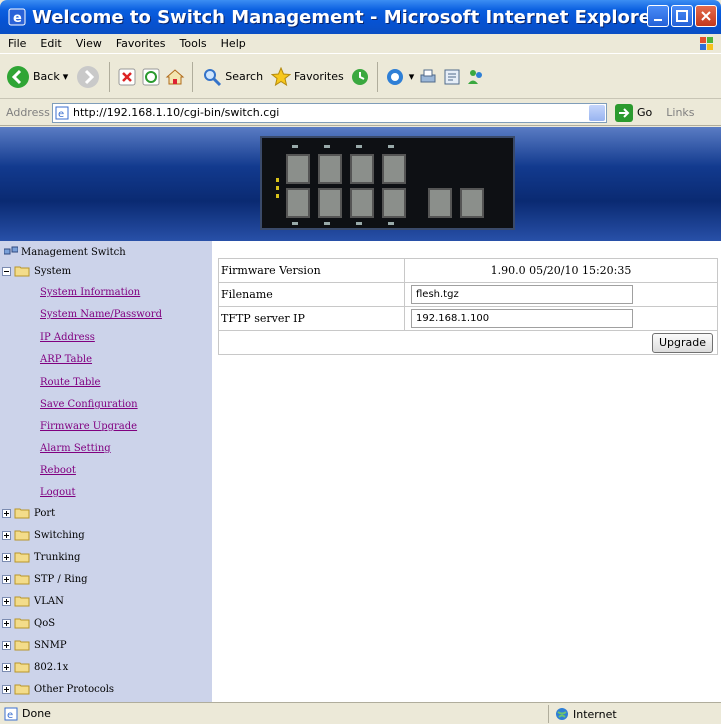  I want to click on forward-button, so click(88, 77).